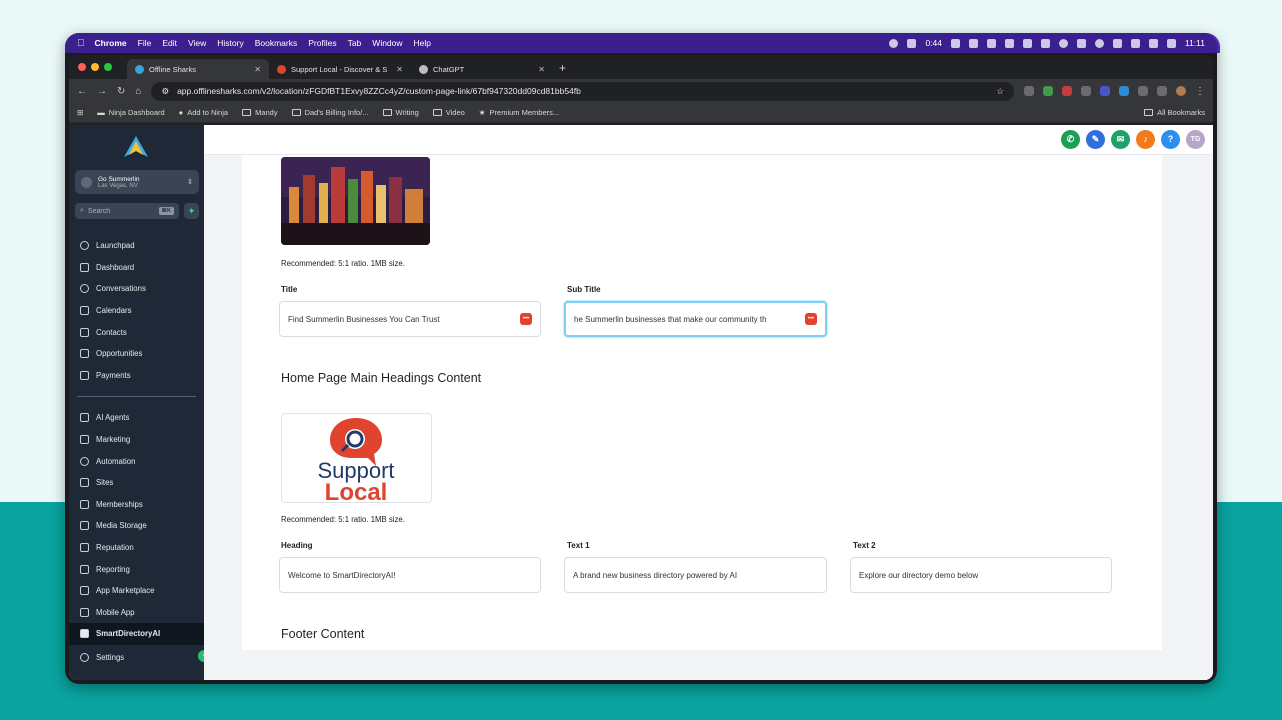 The image size is (1282, 720). I want to click on sidebar-item-settings: Settings, so click(136, 657).